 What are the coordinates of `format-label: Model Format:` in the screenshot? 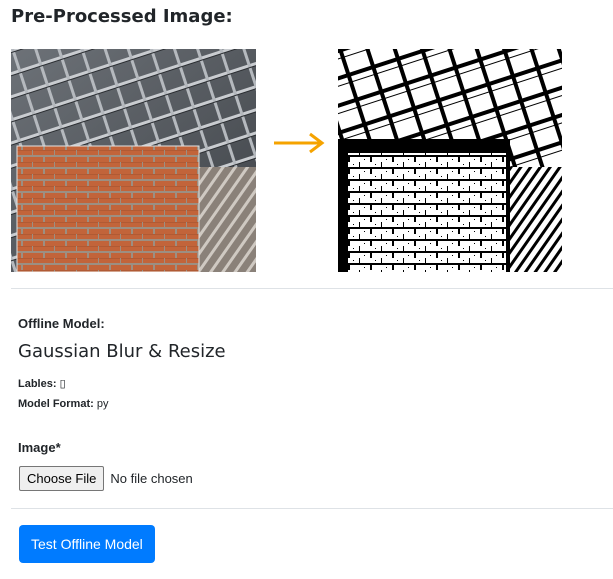 It's located at (56, 404).